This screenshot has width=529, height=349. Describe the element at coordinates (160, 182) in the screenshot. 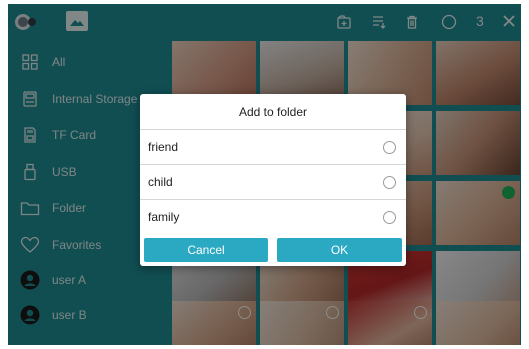

I see `folder-option-label: child` at that location.